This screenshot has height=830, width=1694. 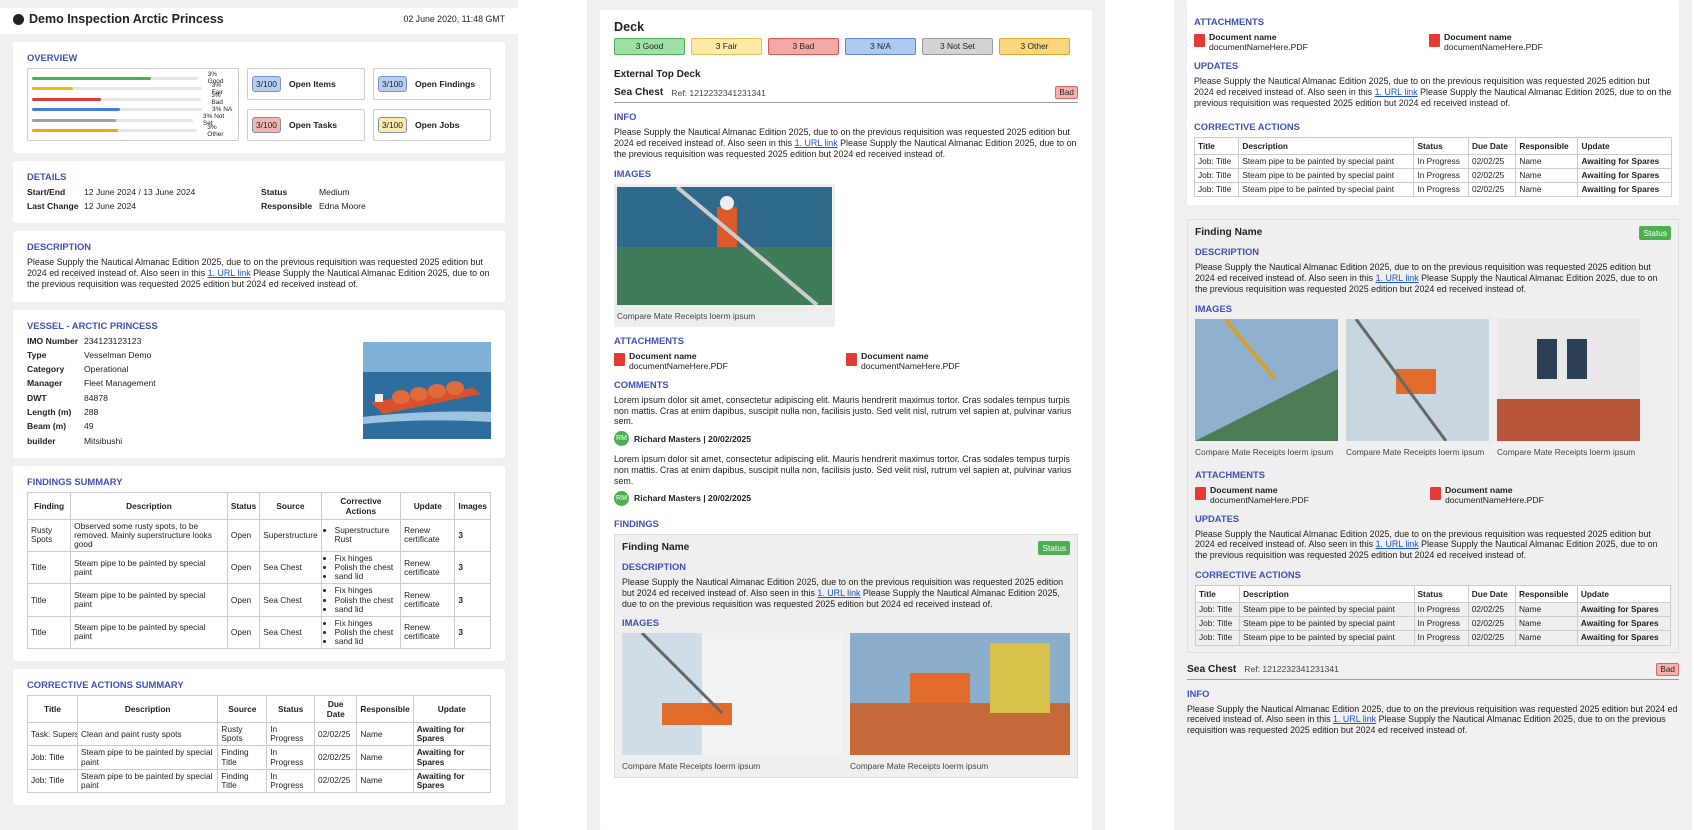 I want to click on hull-photo, so click(x=1568, y=379).